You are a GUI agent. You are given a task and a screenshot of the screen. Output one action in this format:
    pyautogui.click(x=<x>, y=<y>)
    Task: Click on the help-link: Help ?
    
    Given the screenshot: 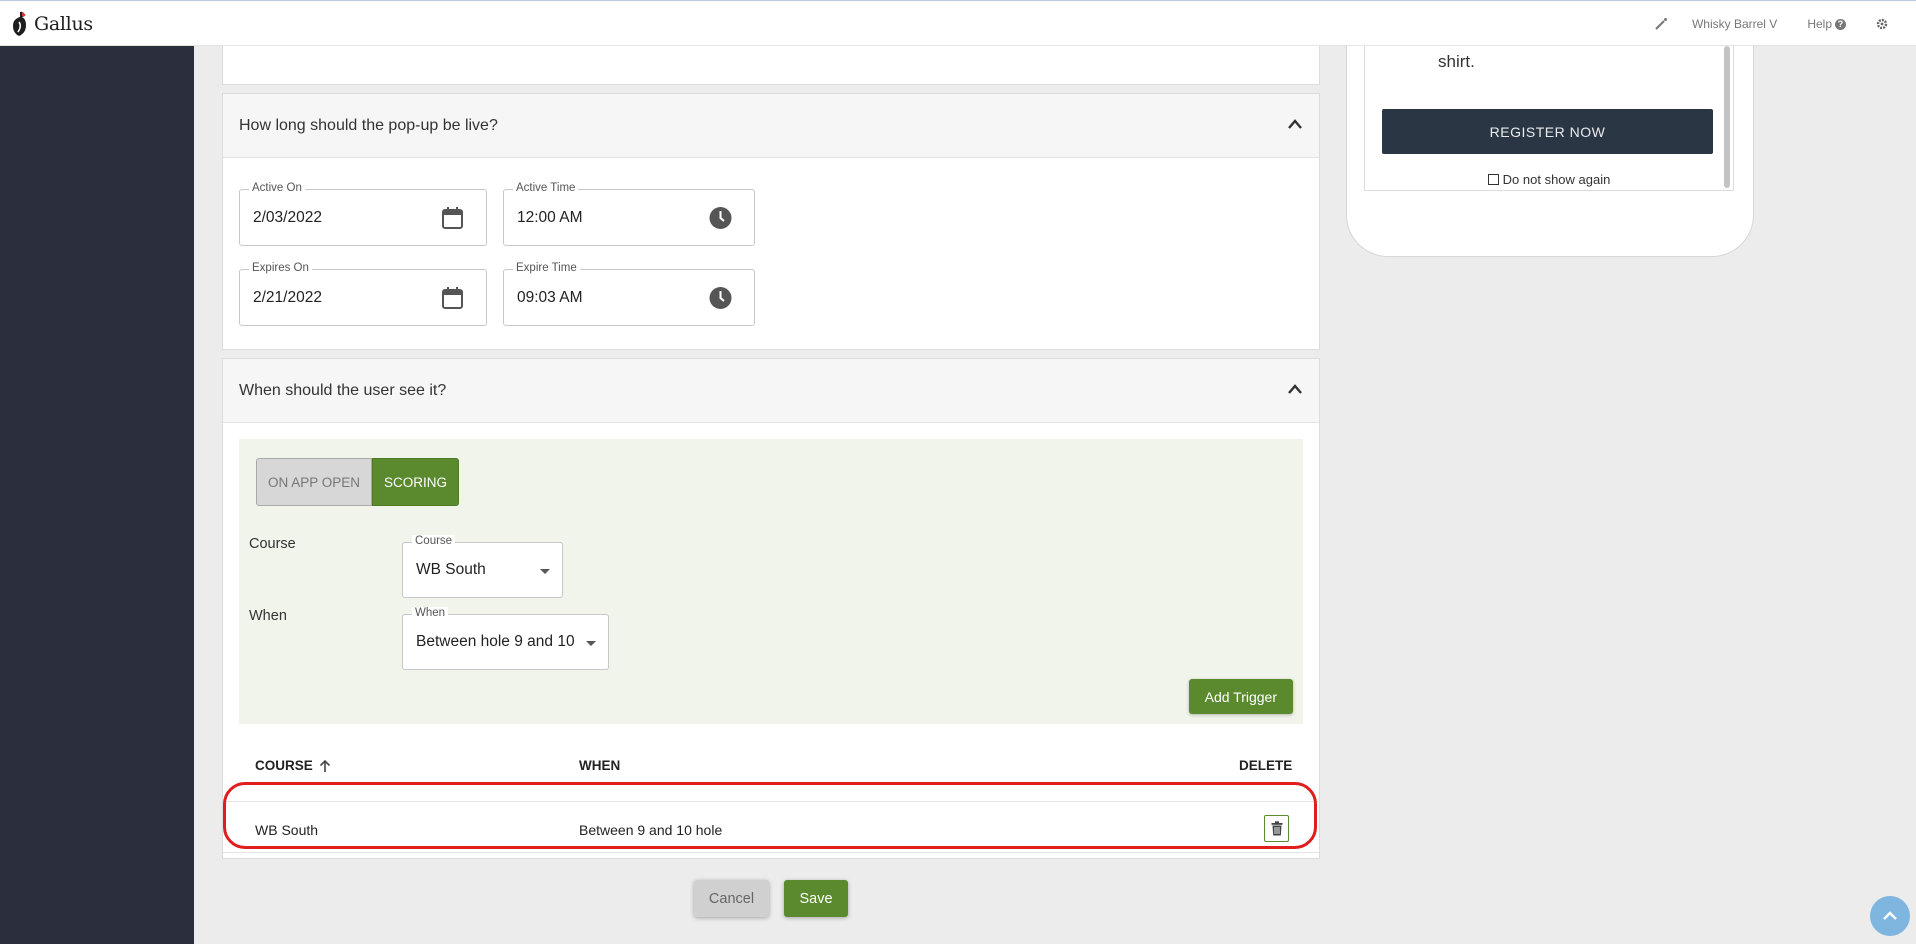 What is the action you would take?
    pyautogui.click(x=1826, y=24)
    